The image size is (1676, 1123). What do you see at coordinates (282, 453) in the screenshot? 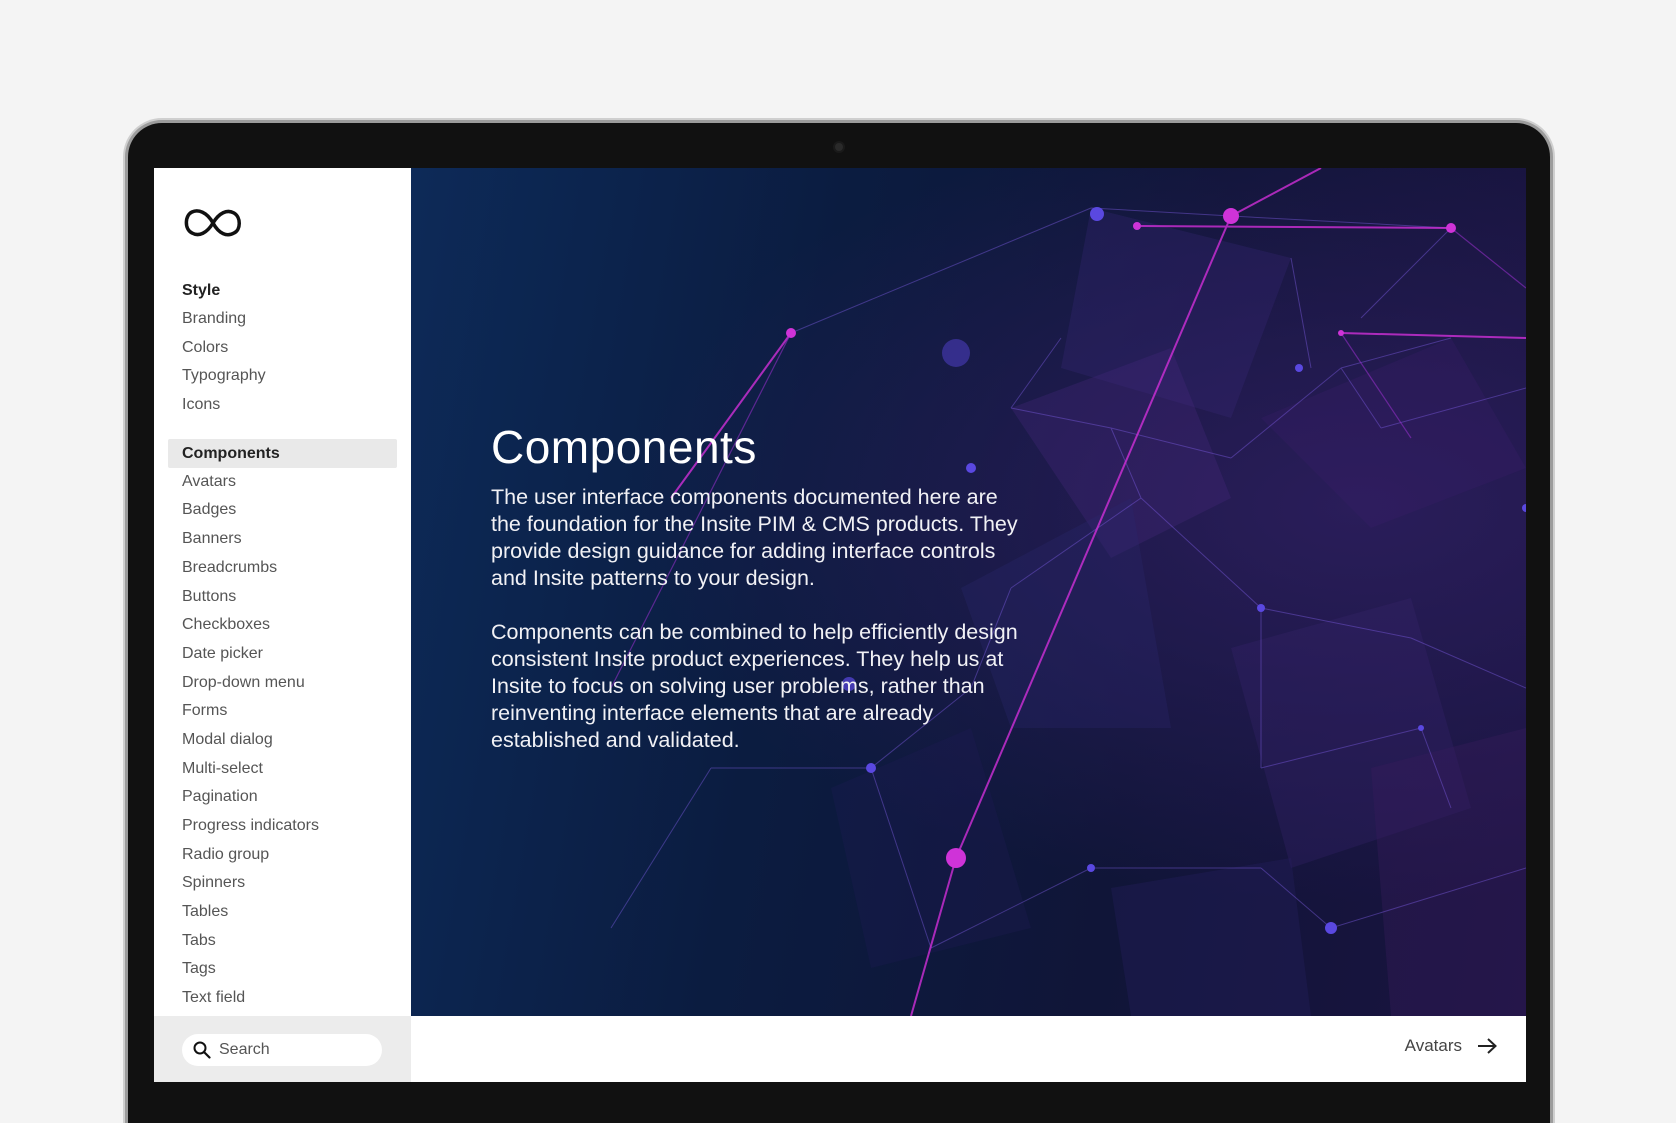
I see `nav-heading-components: Components` at bounding box center [282, 453].